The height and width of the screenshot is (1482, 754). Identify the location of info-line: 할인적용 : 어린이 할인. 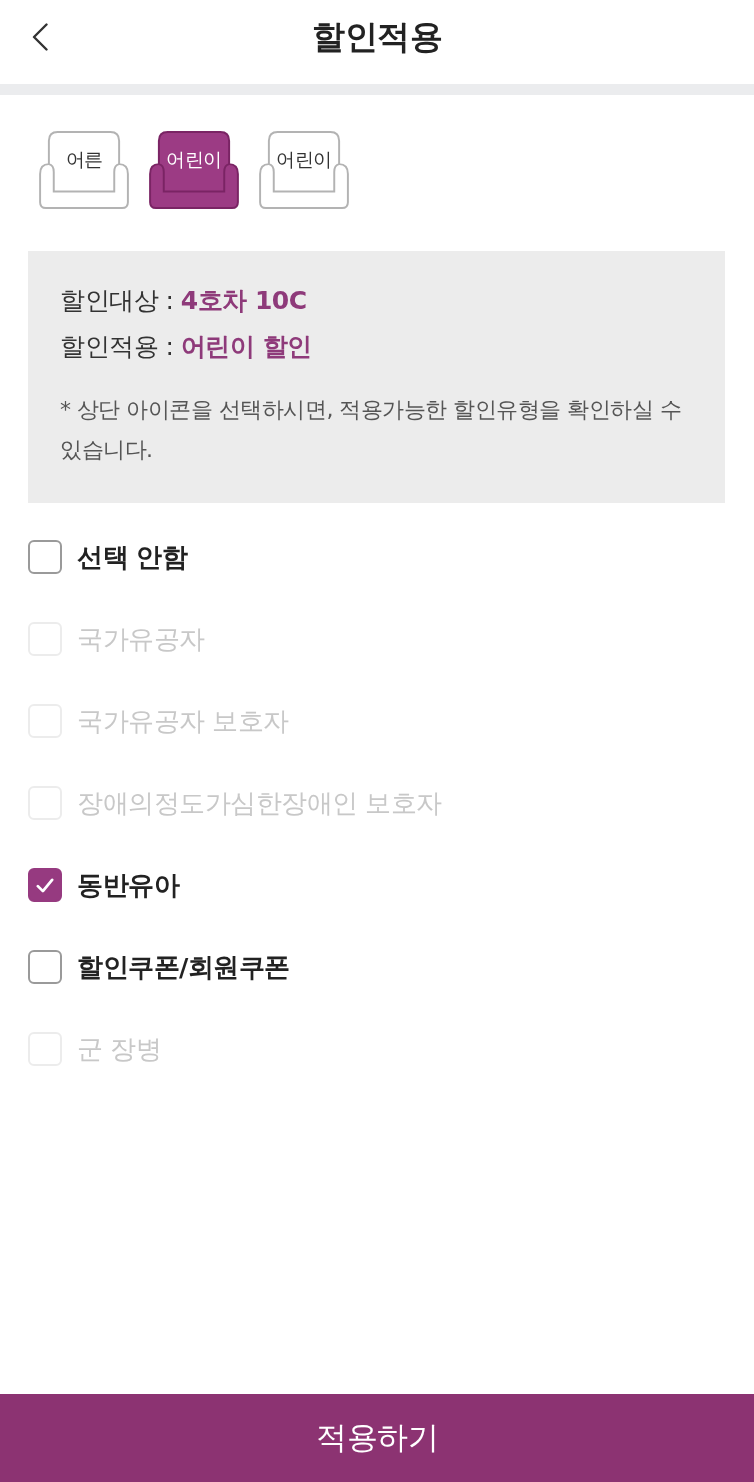
(186, 347).